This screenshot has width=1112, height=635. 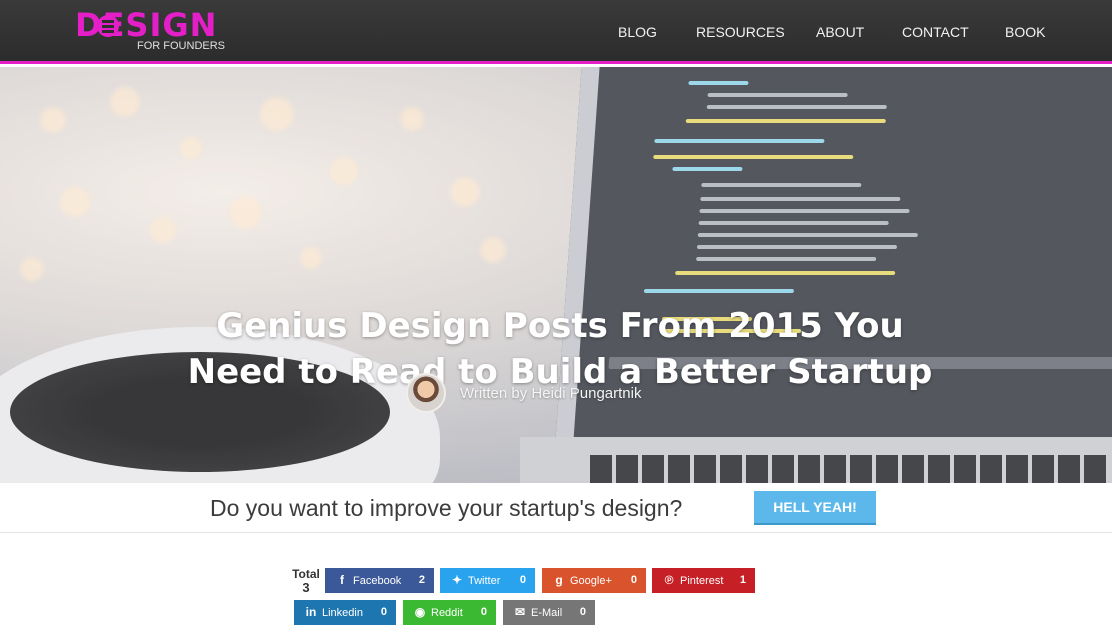 I want to click on author-byline: Written by Heidi Pungartnik, so click(x=550, y=393).